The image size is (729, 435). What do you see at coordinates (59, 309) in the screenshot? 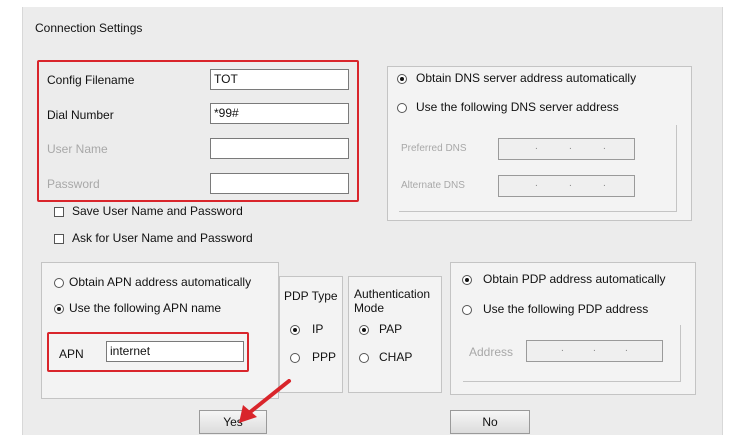
I see `apn-manual-radio` at bounding box center [59, 309].